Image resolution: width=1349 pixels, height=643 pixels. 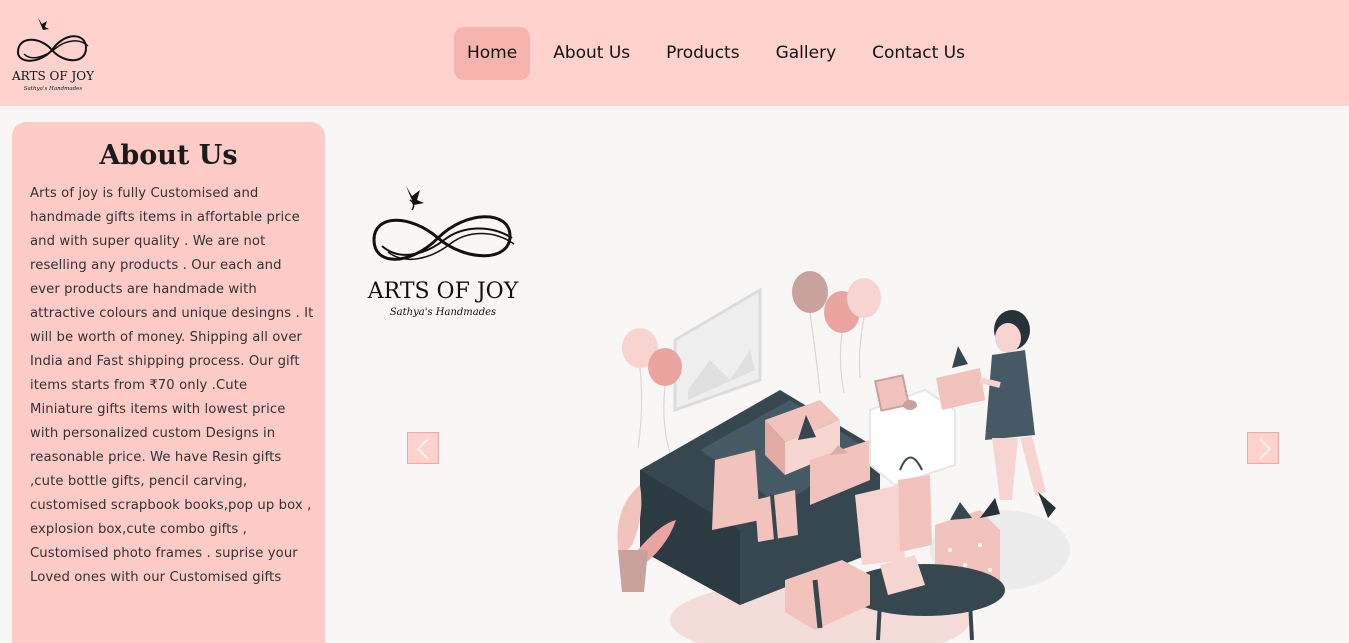 I want to click on chevron-left-icon, so click(x=422, y=449).